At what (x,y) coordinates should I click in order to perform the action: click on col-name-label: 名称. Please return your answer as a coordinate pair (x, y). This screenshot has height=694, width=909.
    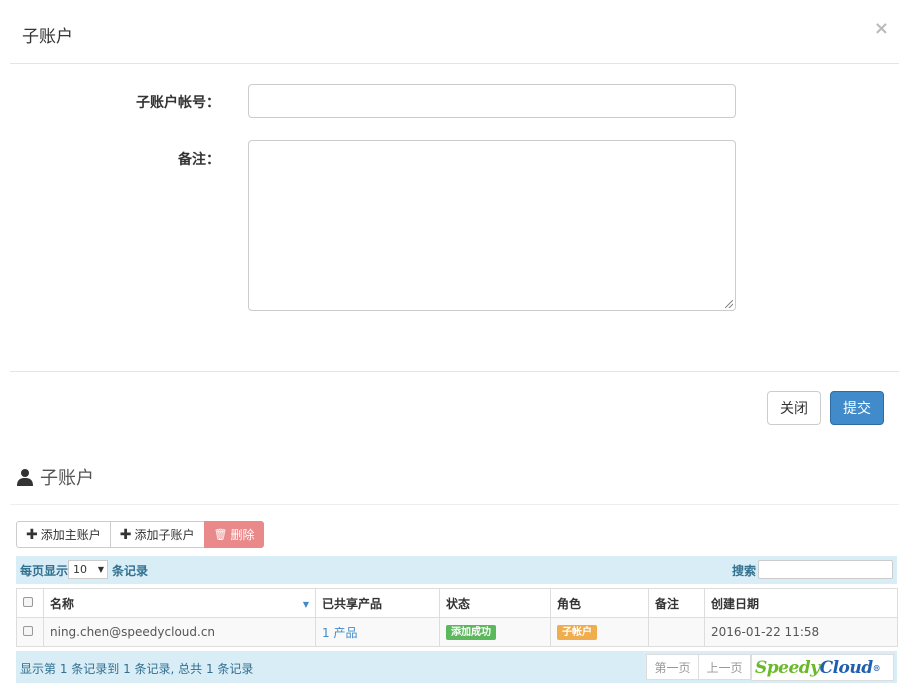
    Looking at the image, I should click on (62, 603).